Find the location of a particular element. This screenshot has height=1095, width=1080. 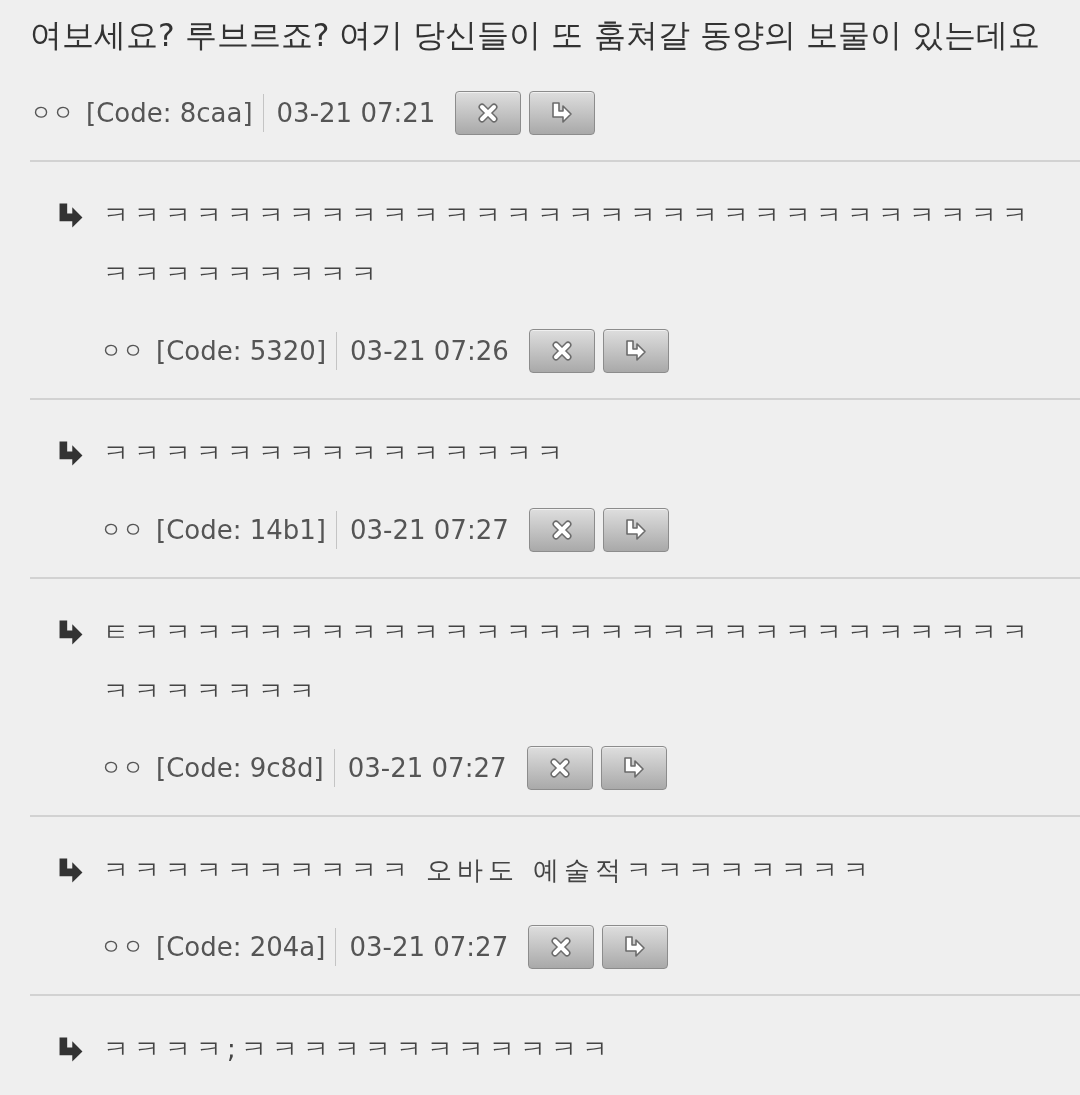

timestamp: 03-21 07:26 is located at coordinates (429, 351).